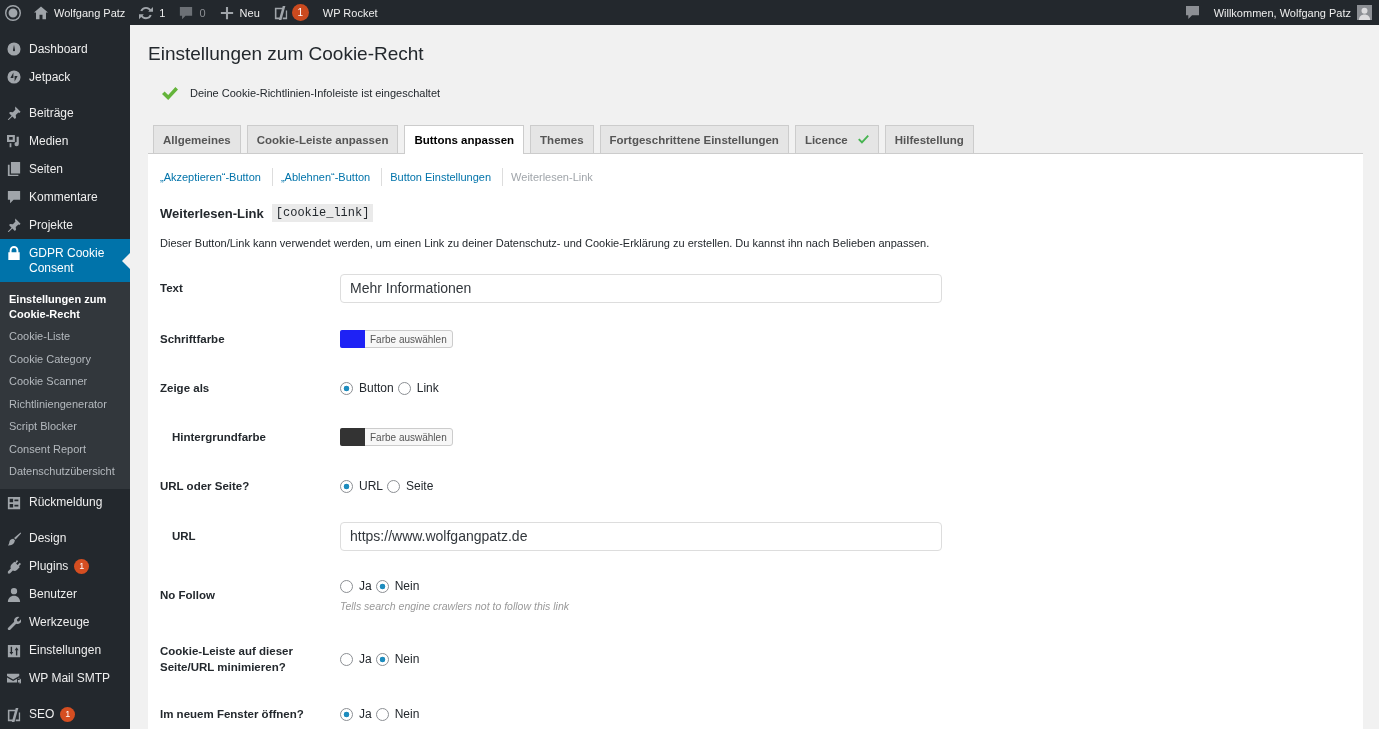  Describe the element at coordinates (427, 388) in the screenshot. I see `radio-label: Link` at that location.